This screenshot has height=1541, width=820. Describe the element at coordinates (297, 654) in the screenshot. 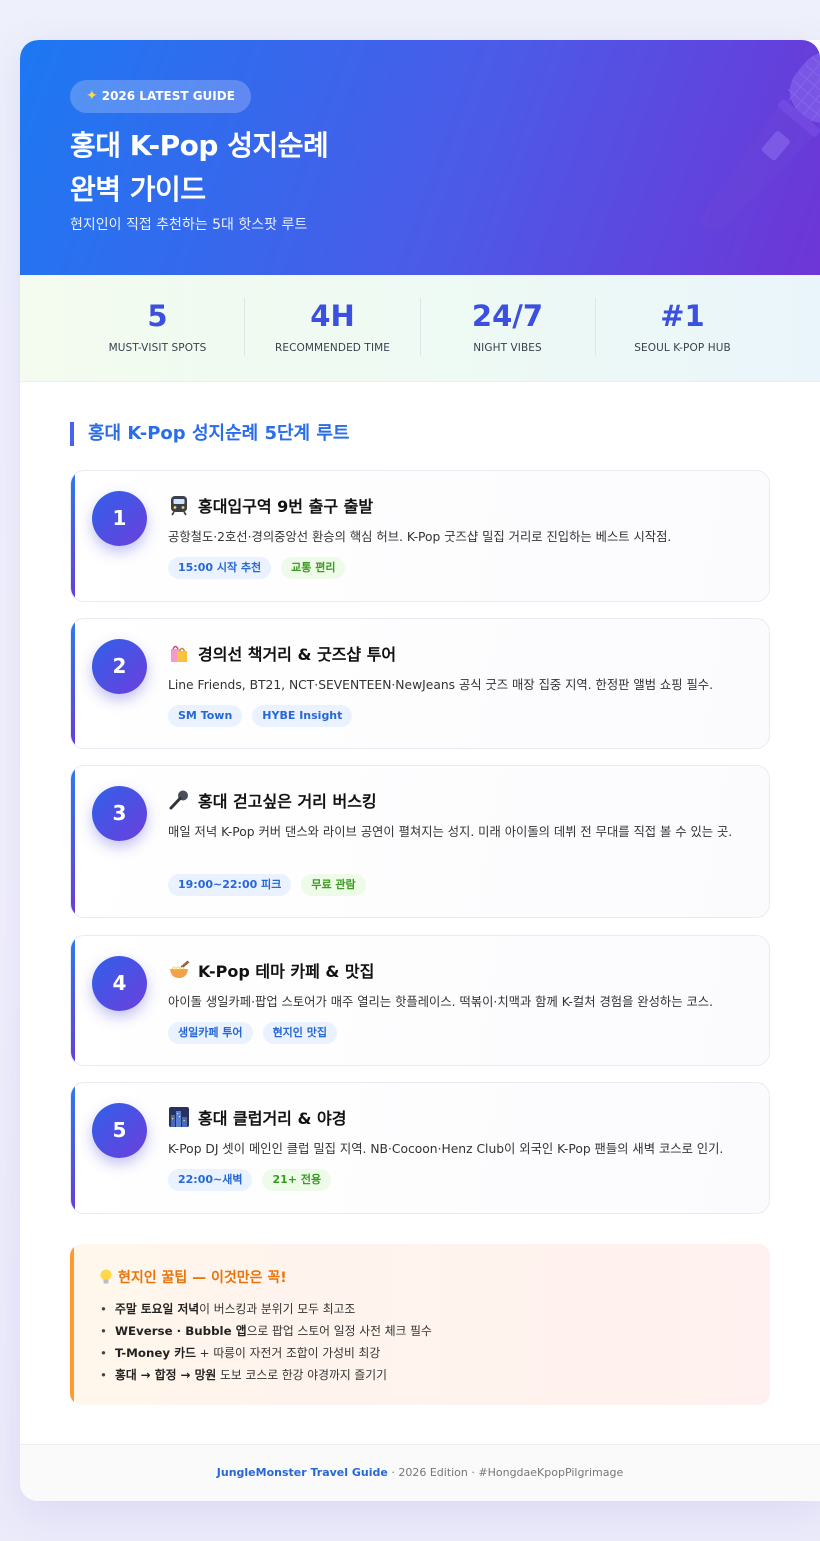

I see `step-title-text: 경의선 책거리 & 굿즈샵 투어` at that location.